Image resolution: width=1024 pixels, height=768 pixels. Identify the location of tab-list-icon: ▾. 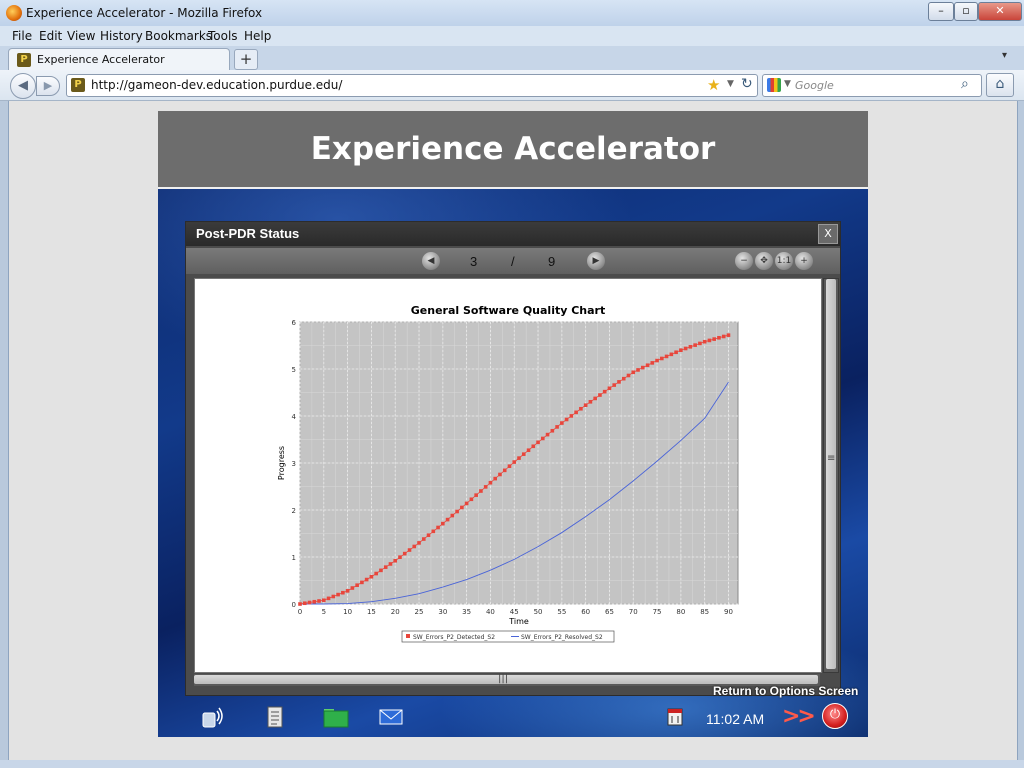
(1004, 55).